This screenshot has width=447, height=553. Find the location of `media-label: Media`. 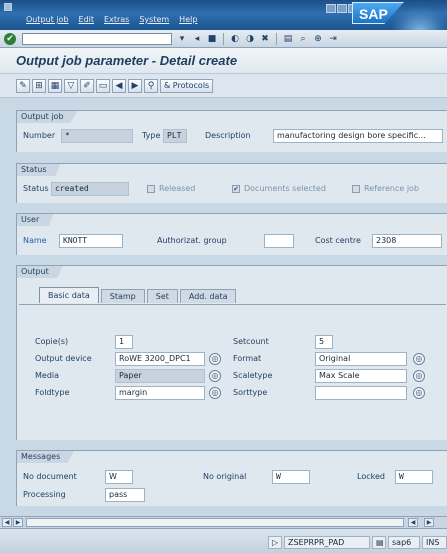

media-label: Media is located at coordinates (47, 375).